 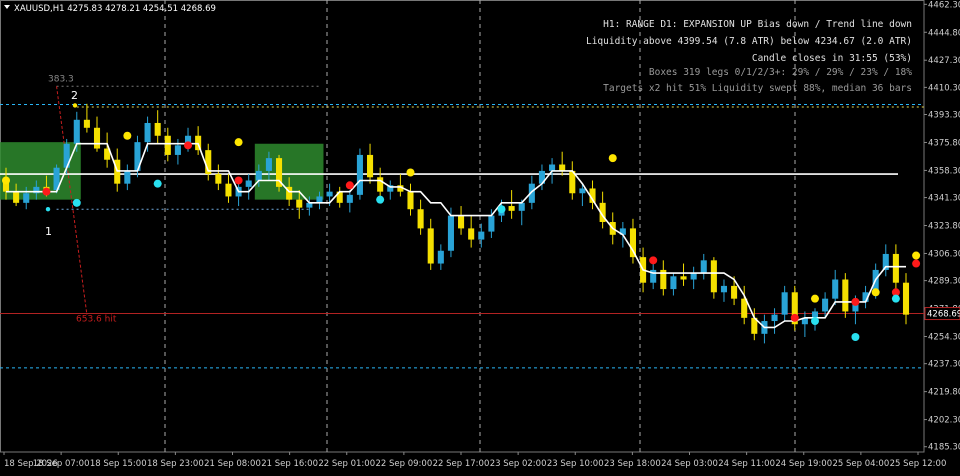 What do you see at coordinates (61, 464) in the screenshot?
I see `x-tick-label: 18 Sep 07:00` at bounding box center [61, 464].